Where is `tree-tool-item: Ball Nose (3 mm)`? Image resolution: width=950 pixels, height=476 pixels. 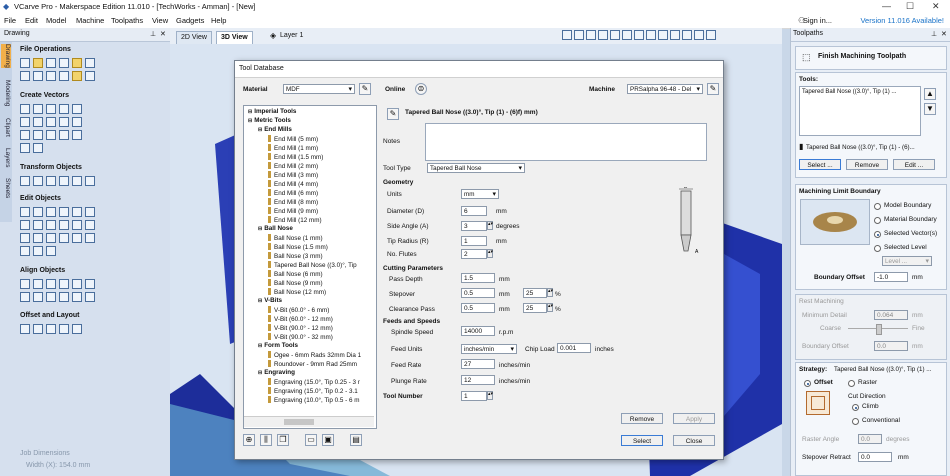
tree-tool-item: Ball Nose (3 mm) is located at coordinates (295, 256).